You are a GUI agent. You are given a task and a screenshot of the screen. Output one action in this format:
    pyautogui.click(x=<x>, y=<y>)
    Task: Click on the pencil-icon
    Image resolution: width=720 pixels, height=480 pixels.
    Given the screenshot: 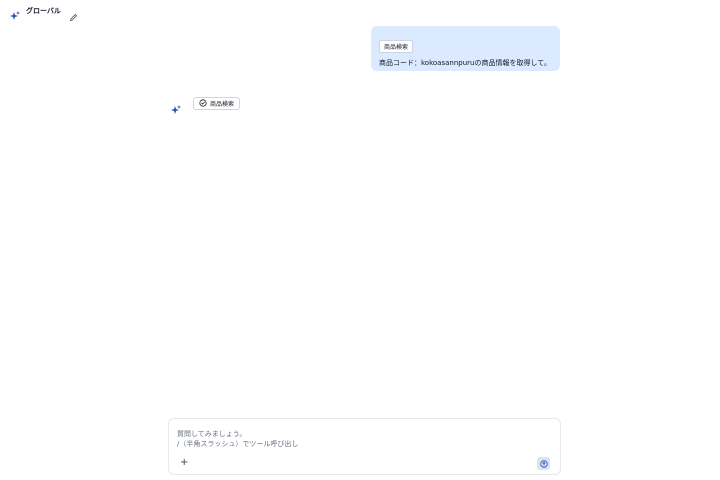 What is the action you would take?
    pyautogui.click(x=73, y=14)
    